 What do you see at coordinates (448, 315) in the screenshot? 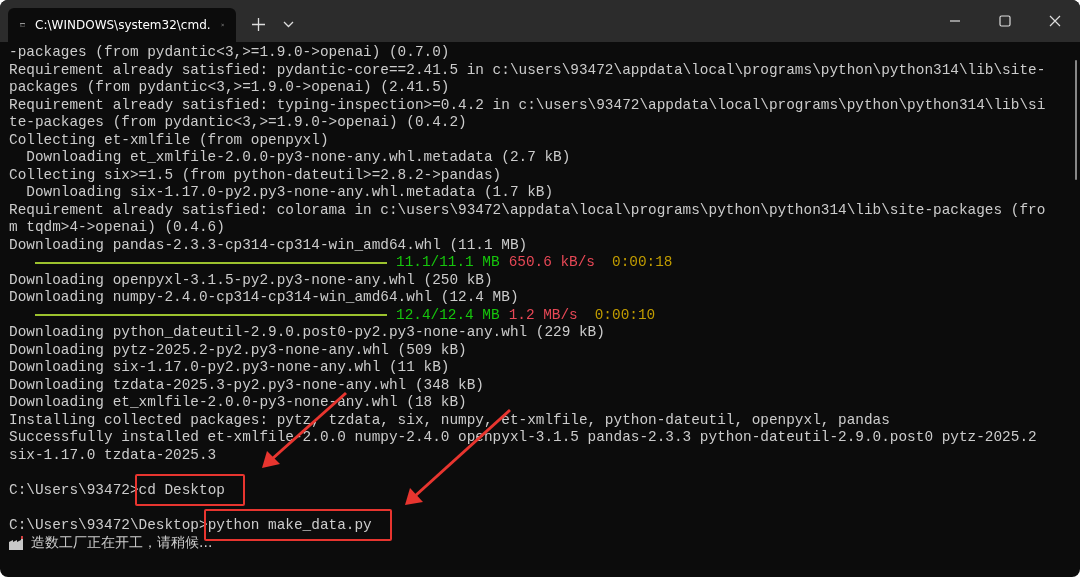
I see `progress-amount: 12.4/12.4 MB` at bounding box center [448, 315].